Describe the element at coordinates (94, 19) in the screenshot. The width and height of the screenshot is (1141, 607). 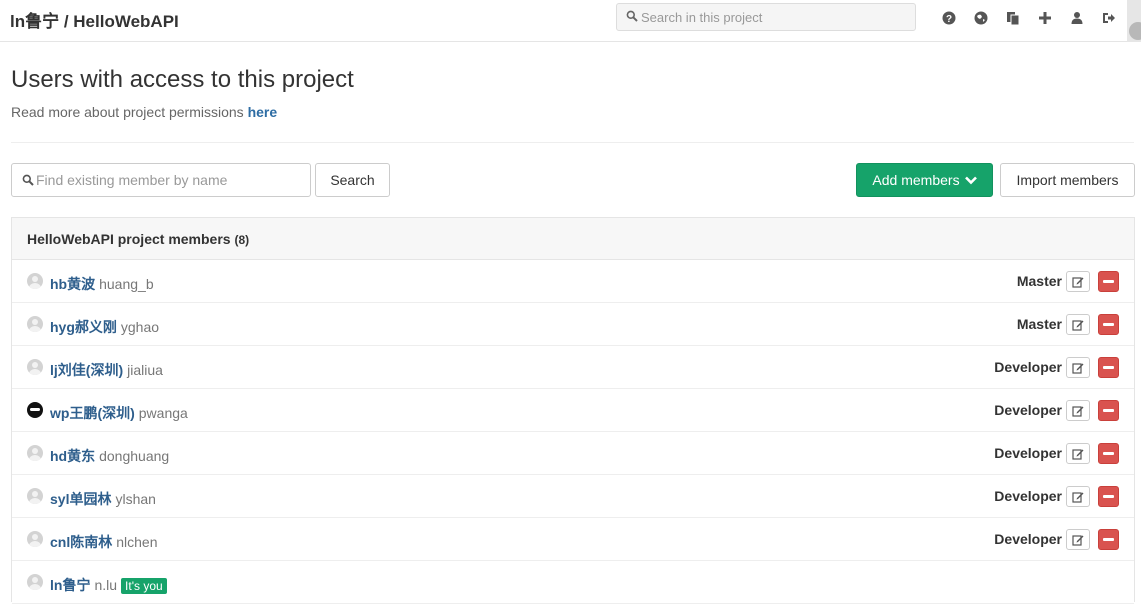
I see `project-title: ln鲁宁 / HelloWebAPI` at that location.